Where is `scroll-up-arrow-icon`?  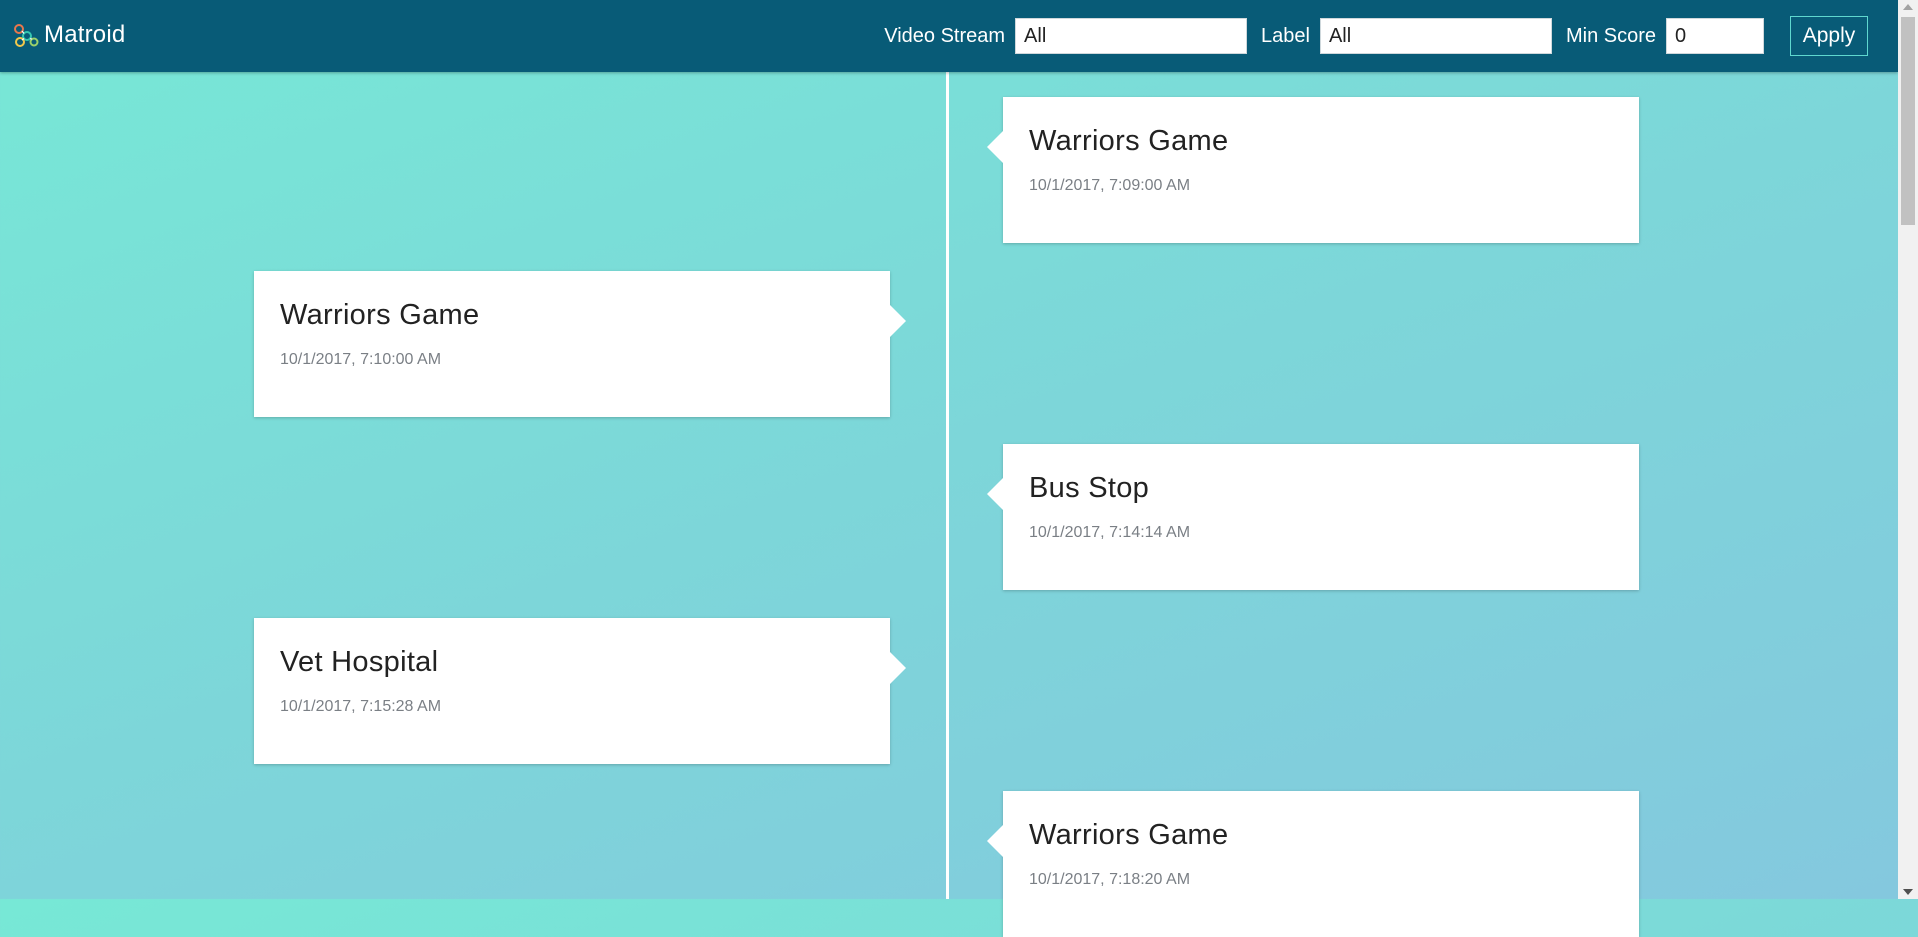
scroll-up-arrow-icon is located at coordinates (1908, 7).